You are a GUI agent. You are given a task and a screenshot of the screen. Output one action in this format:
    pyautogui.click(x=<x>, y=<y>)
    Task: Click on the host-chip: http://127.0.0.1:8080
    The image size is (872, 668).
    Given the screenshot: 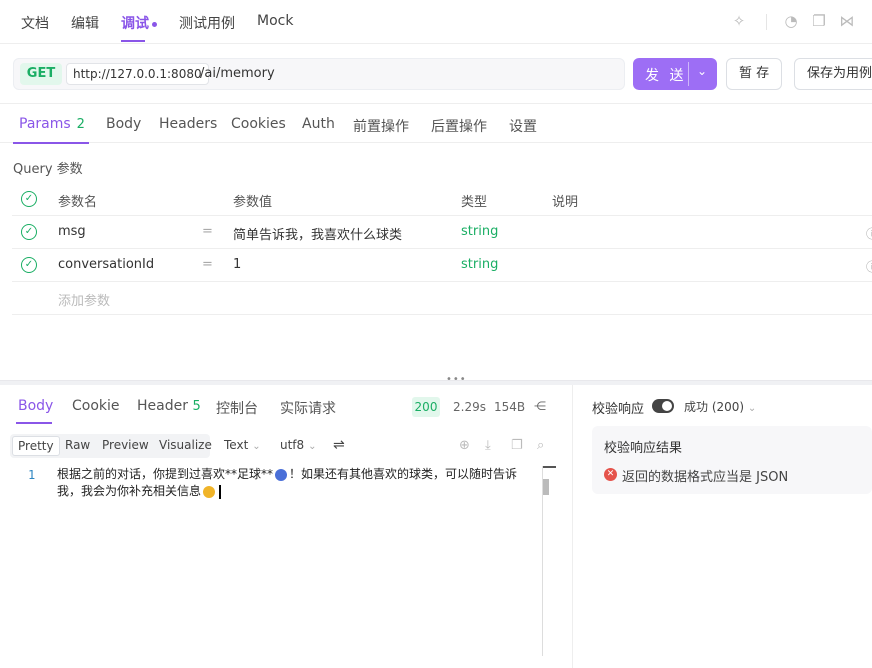 What is the action you would take?
    pyautogui.click(x=137, y=74)
    